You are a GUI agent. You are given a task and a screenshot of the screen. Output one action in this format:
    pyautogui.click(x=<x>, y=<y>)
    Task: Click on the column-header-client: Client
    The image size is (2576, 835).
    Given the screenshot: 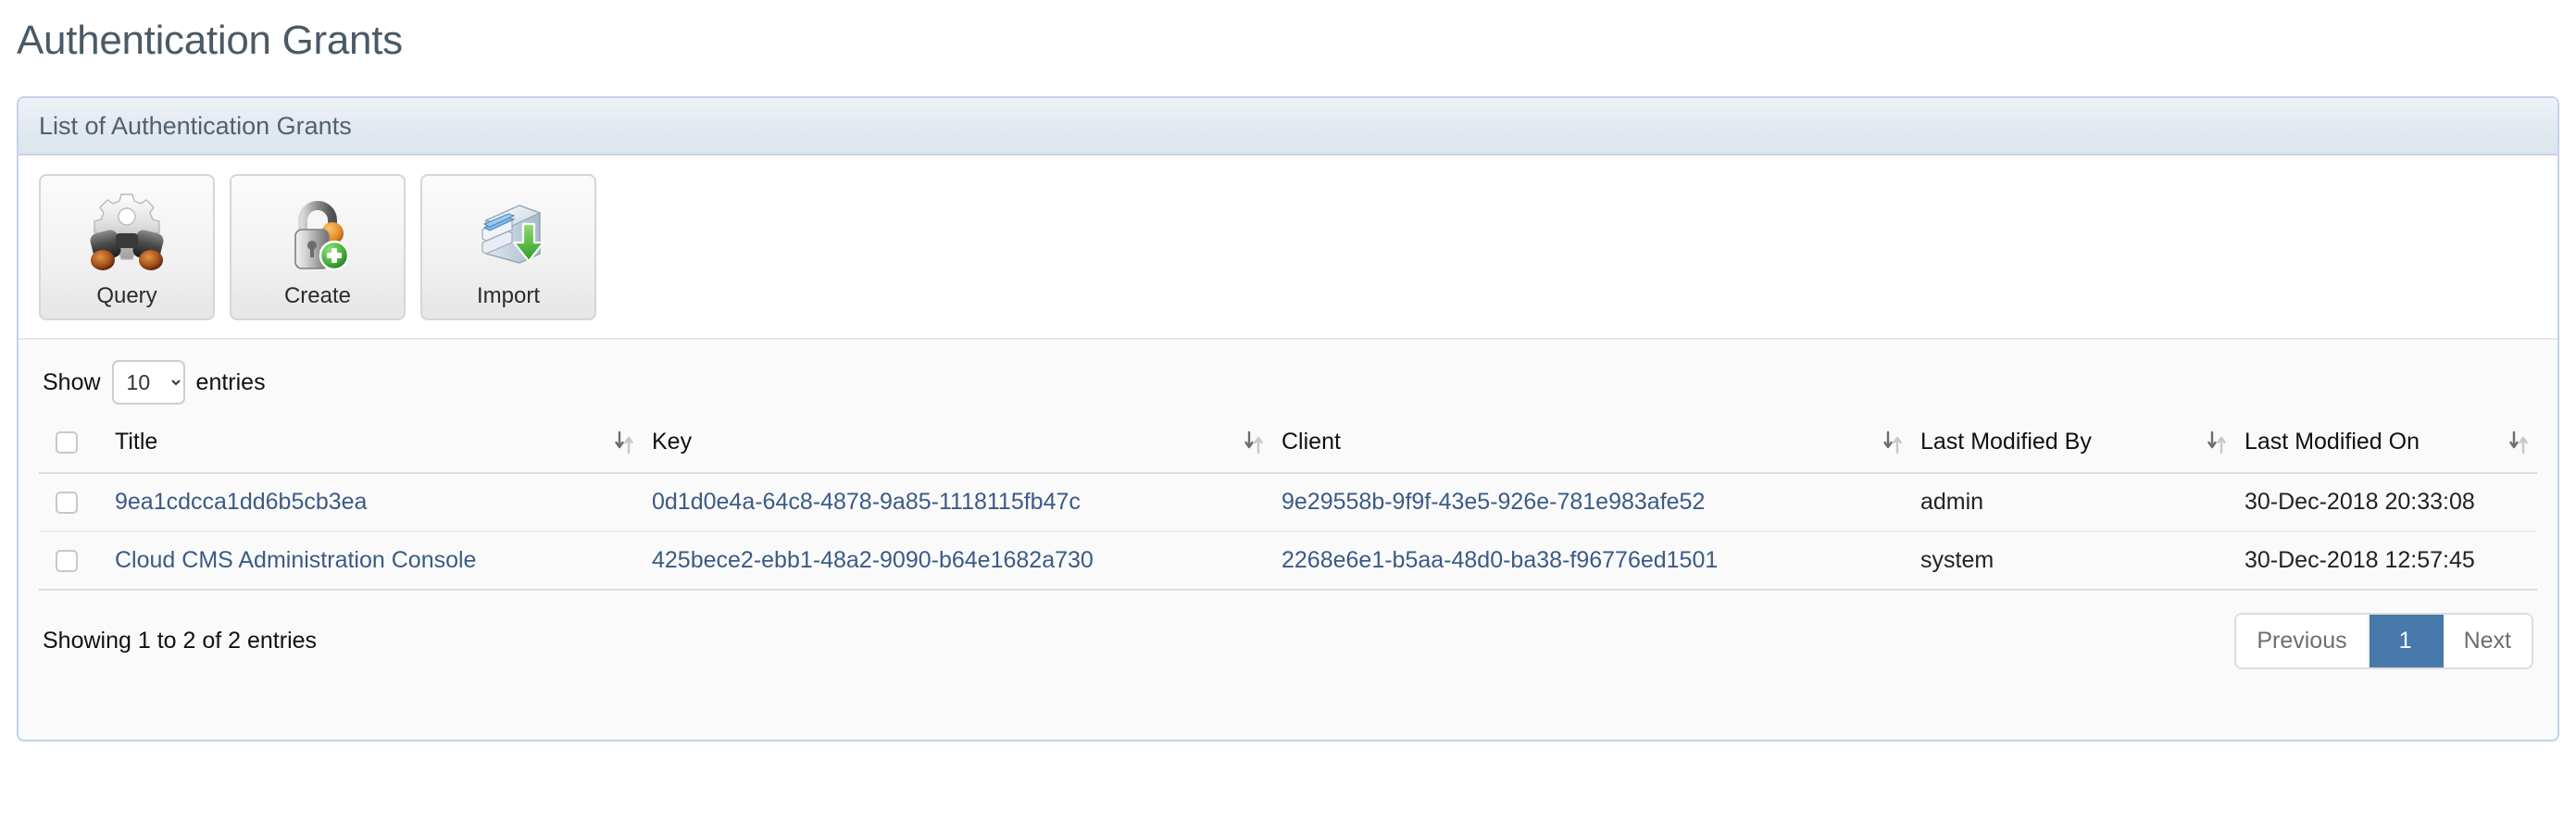 What is the action you would take?
    pyautogui.click(x=1591, y=446)
    